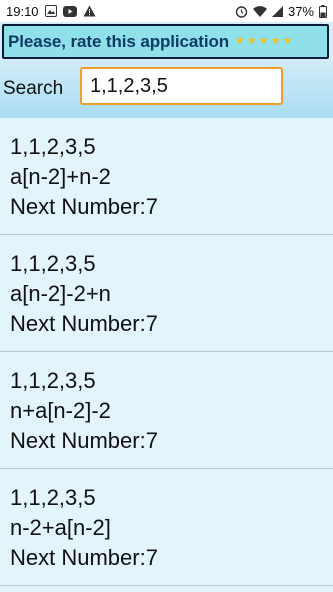  What do you see at coordinates (60, 176) in the screenshot?
I see `result-formula: a[n-2]+n-2` at bounding box center [60, 176].